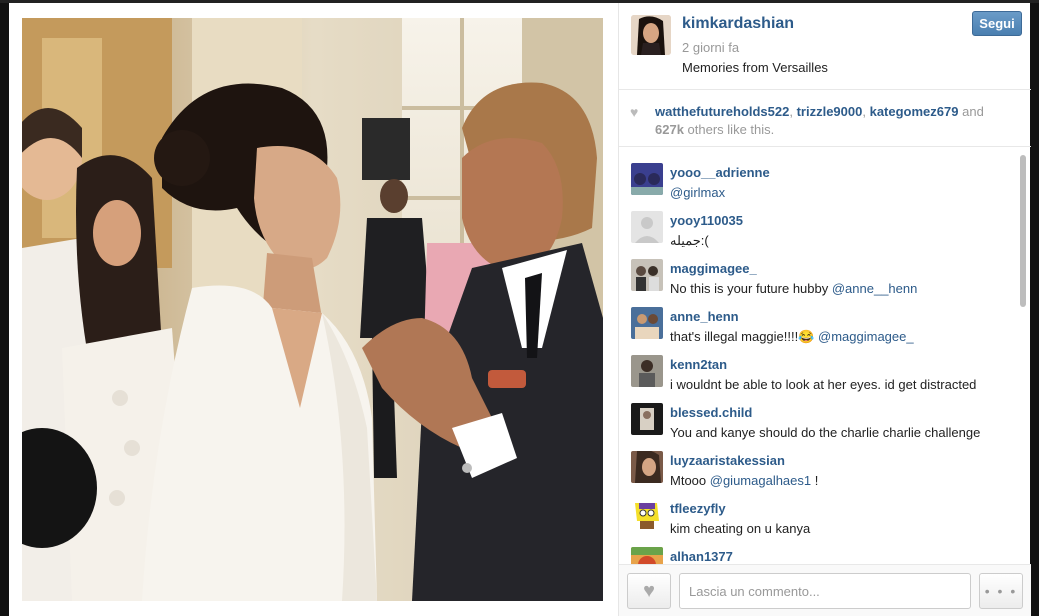  Describe the element at coordinates (1023, 231) in the screenshot. I see `scrollbar-thumb` at that location.